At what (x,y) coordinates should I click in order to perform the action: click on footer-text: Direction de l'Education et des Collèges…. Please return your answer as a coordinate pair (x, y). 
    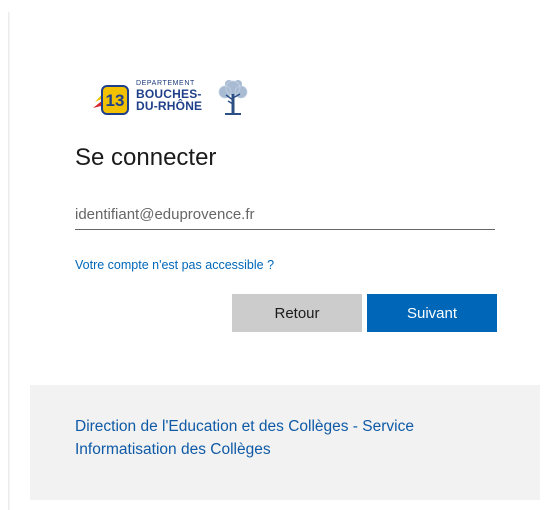
    Looking at the image, I should click on (244, 438).